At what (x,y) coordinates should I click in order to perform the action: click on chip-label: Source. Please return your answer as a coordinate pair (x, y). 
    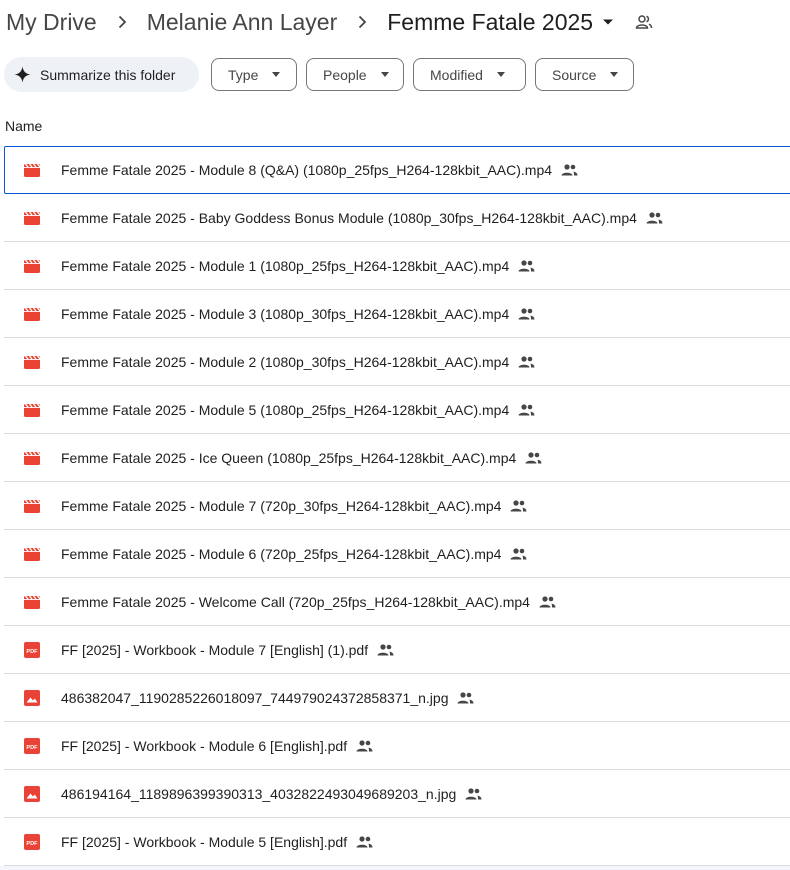
    Looking at the image, I should click on (574, 74).